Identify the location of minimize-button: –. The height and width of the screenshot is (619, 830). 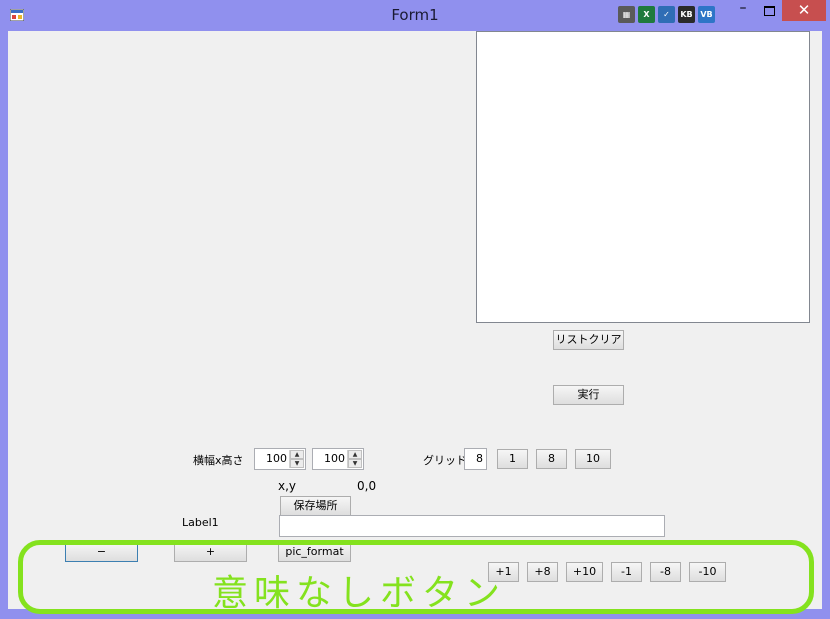
(743, 10).